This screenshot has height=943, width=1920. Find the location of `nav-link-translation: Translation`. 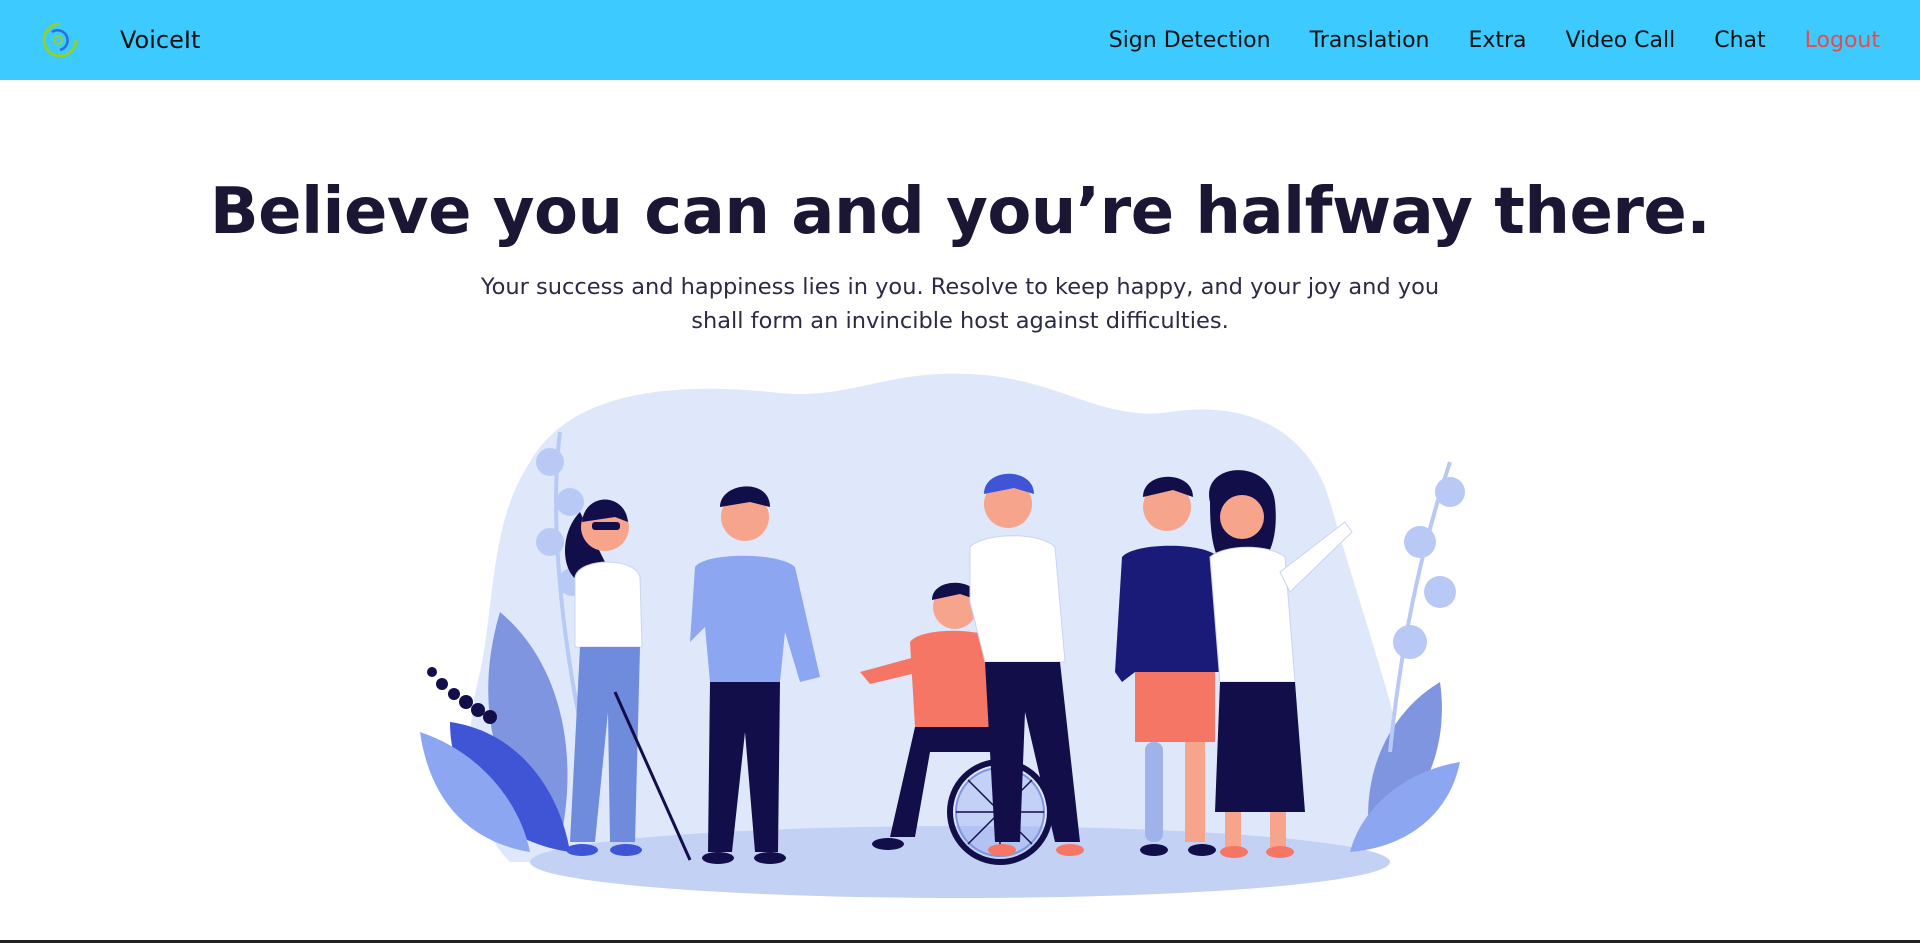

nav-link-translation: Translation is located at coordinates (1370, 40).